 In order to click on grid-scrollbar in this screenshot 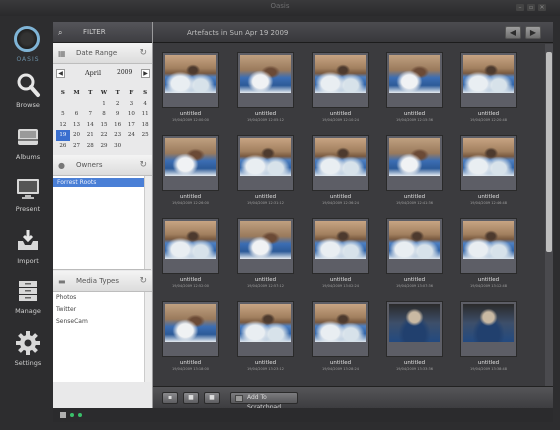, I will do `click(549, 224)`.